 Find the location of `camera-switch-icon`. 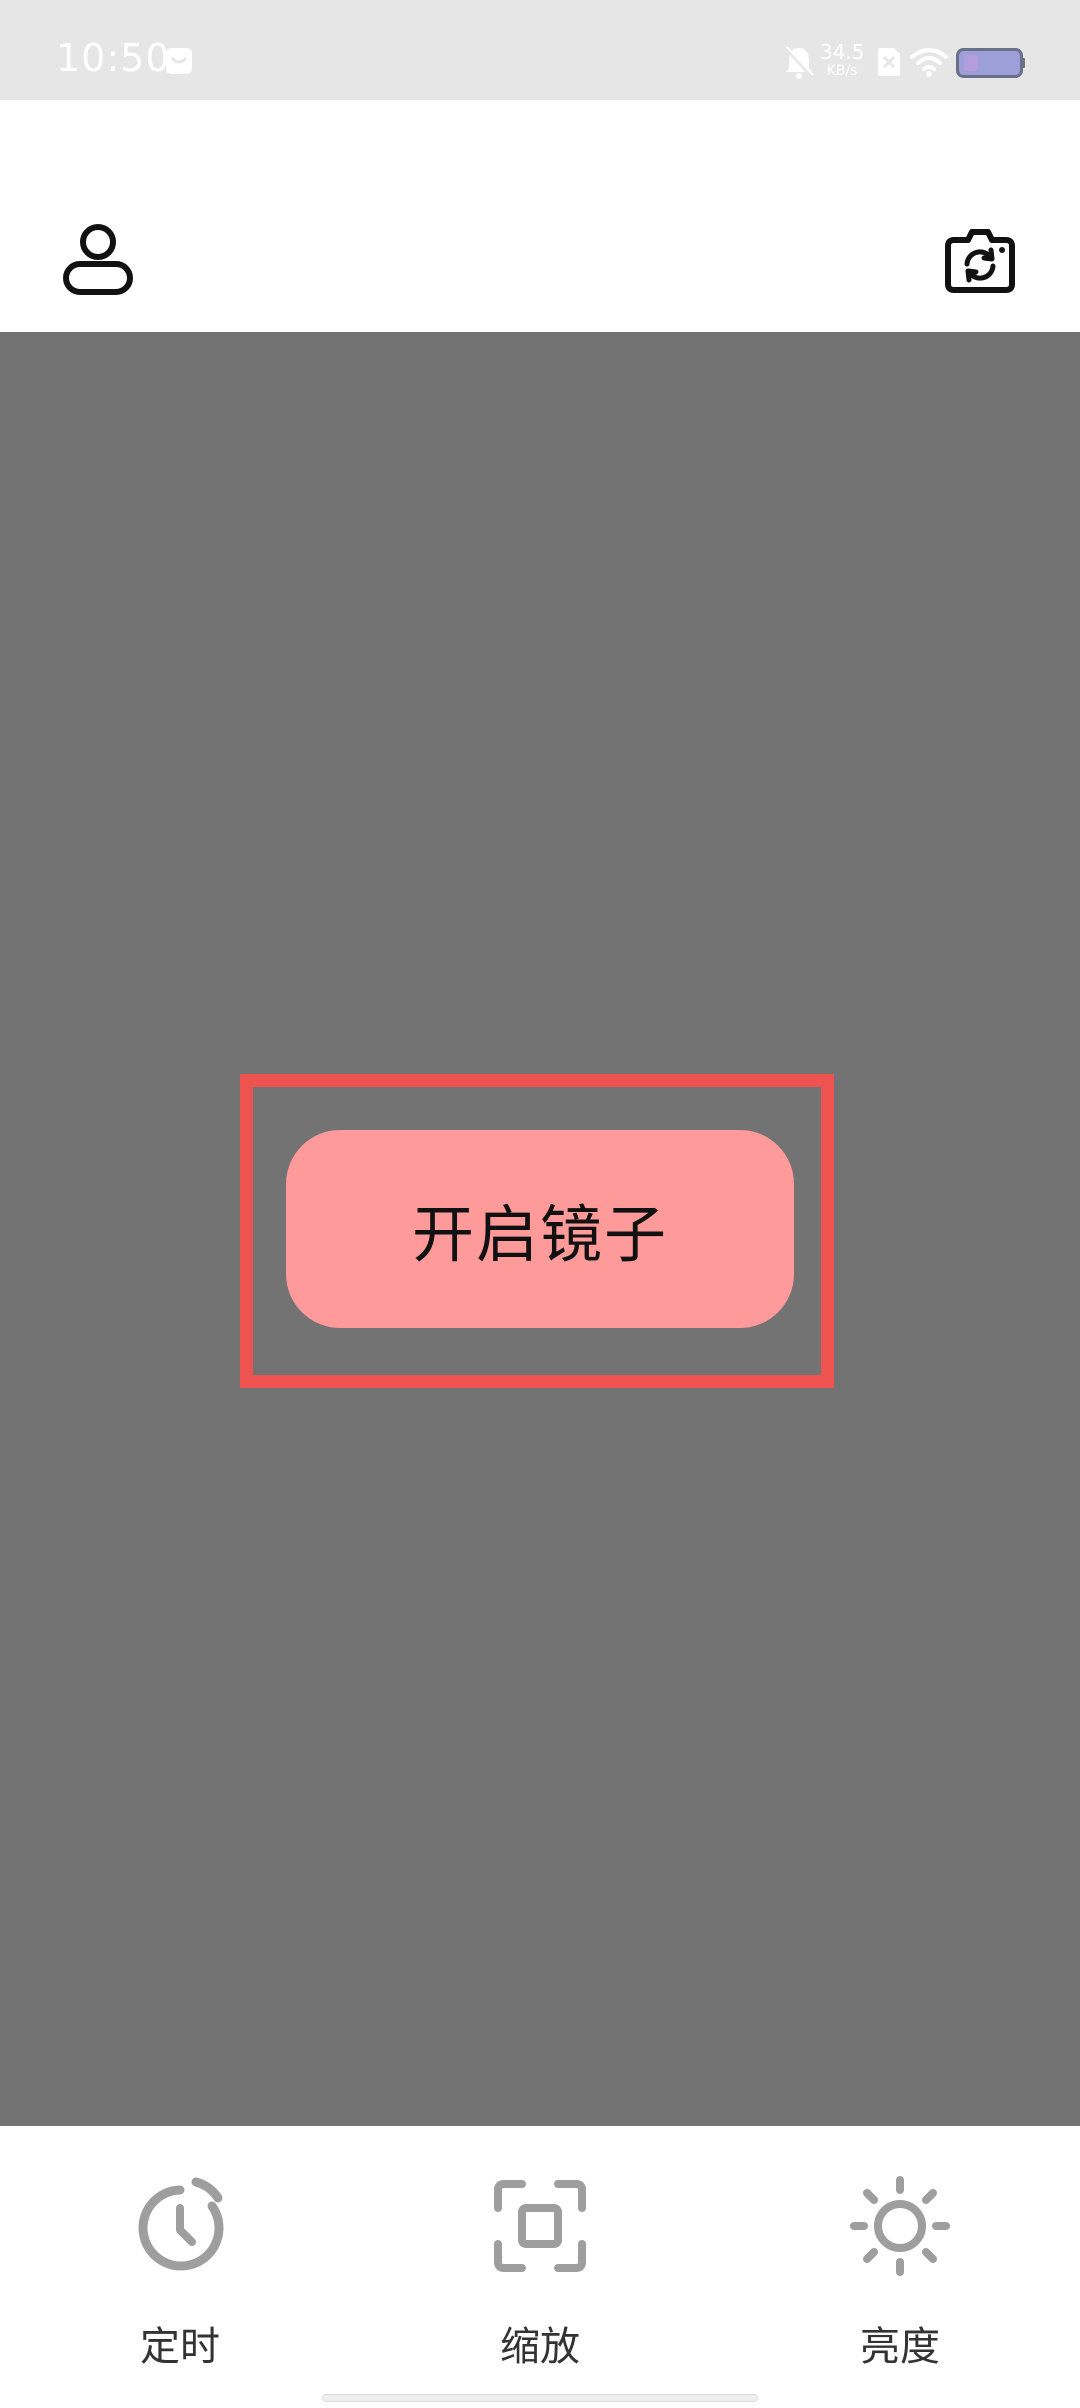

camera-switch-icon is located at coordinates (980, 261).